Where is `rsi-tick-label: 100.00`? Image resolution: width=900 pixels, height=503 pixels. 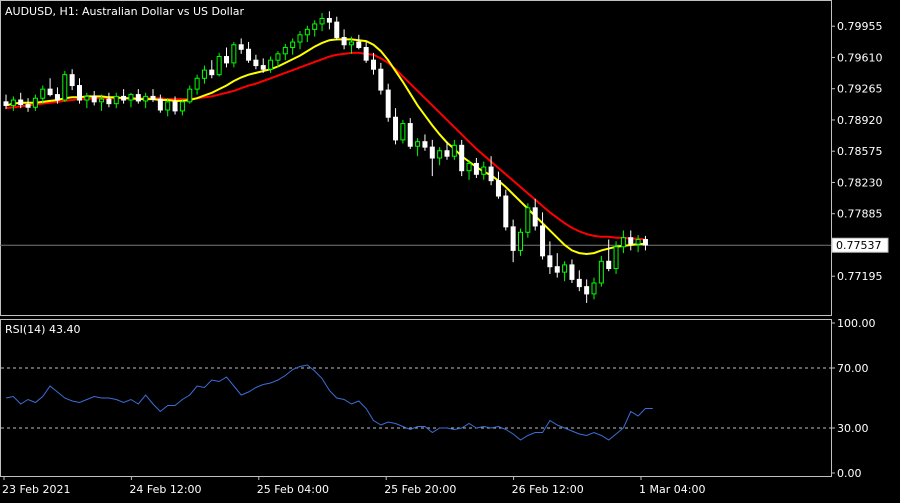 rsi-tick-label: 100.00 is located at coordinates (856, 323).